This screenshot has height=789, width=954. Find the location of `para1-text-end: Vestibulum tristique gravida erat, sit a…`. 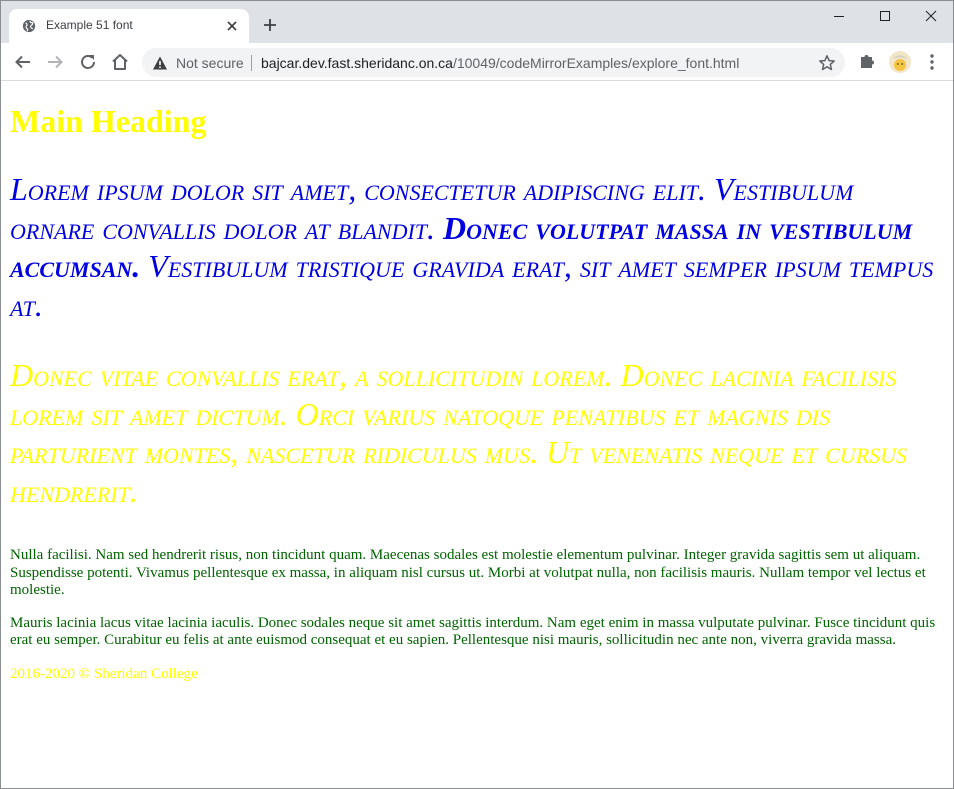

para1-text-end: Vestibulum tristique gravida erat, sit a… is located at coordinates (472, 285).